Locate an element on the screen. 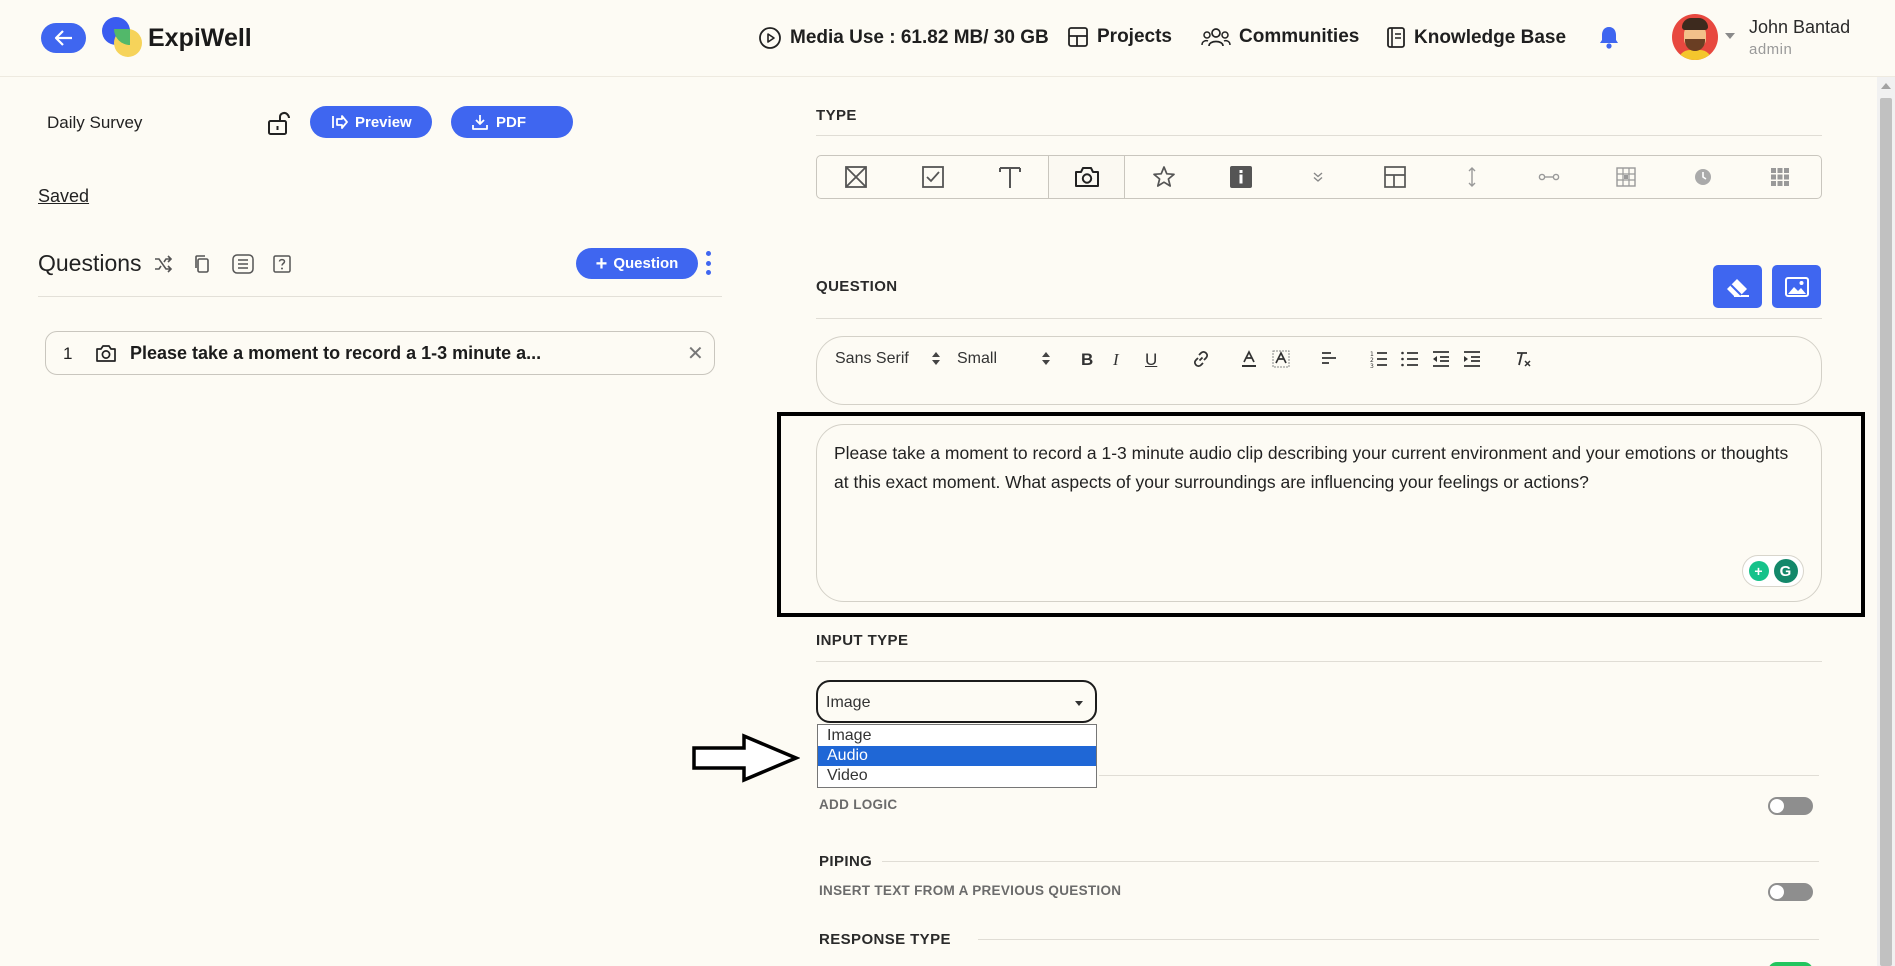 Image resolution: width=1895 pixels, height=966 pixels. nav-knowledge-base: Knowledge Base is located at coordinates (1476, 37).